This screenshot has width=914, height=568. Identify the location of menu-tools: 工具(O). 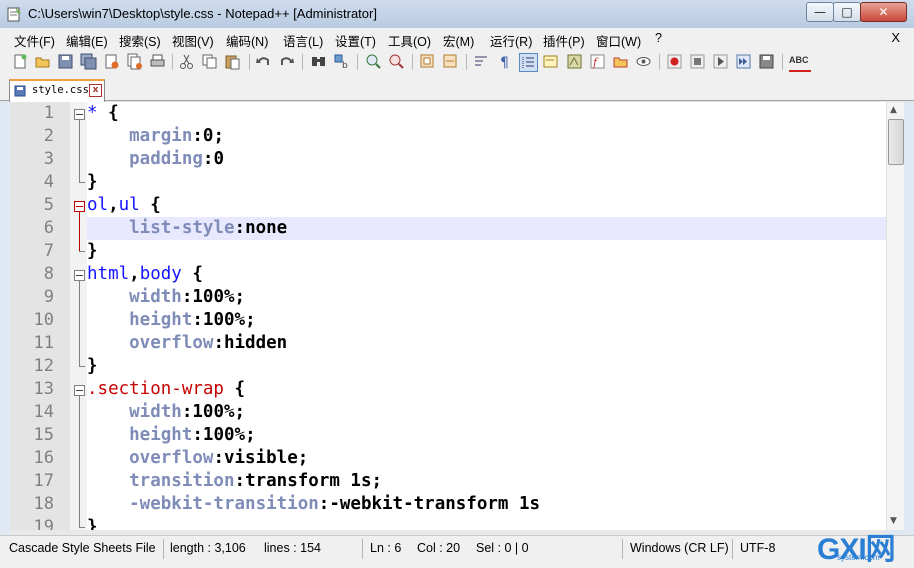
(409, 40).